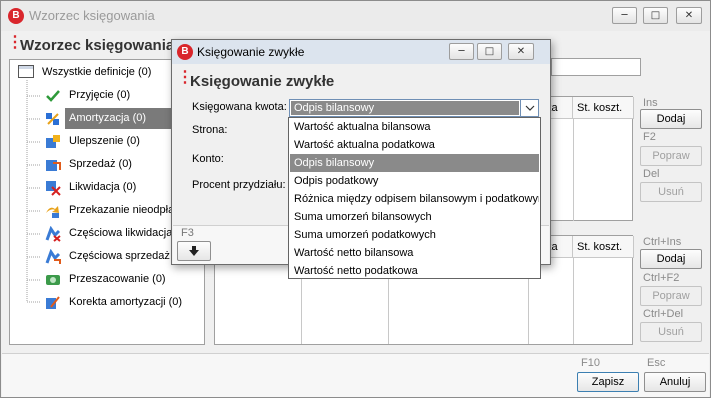 Image resolution: width=711 pixels, height=398 pixels. I want to click on partial-liquidation-icon, so click(53, 233).